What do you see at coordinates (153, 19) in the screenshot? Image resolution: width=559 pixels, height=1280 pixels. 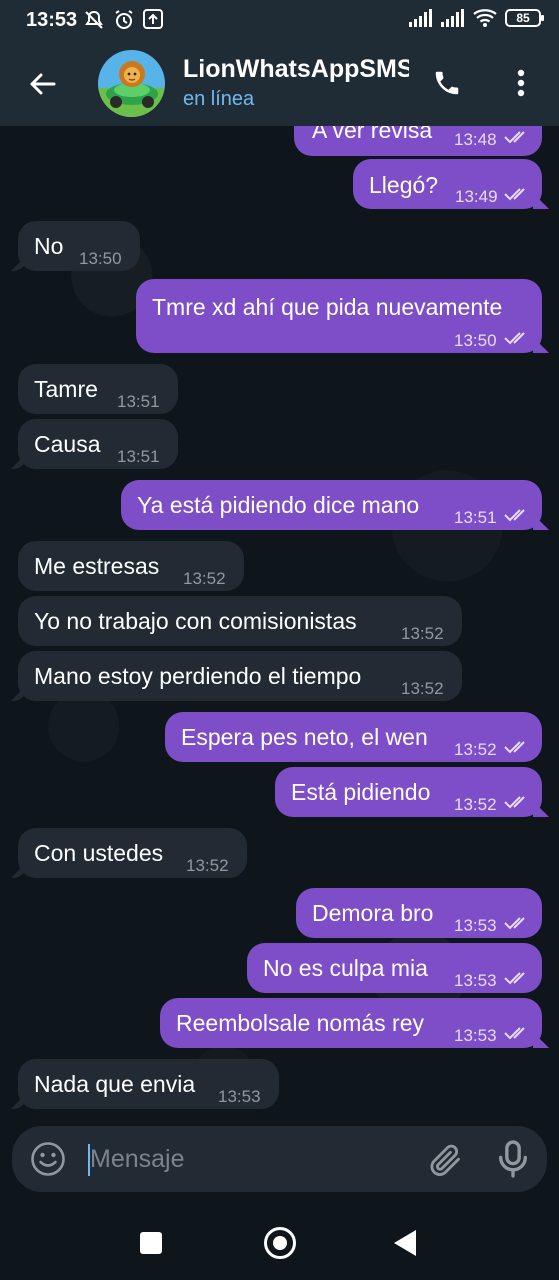 I see `upload-icon` at bounding box center [153, 19].